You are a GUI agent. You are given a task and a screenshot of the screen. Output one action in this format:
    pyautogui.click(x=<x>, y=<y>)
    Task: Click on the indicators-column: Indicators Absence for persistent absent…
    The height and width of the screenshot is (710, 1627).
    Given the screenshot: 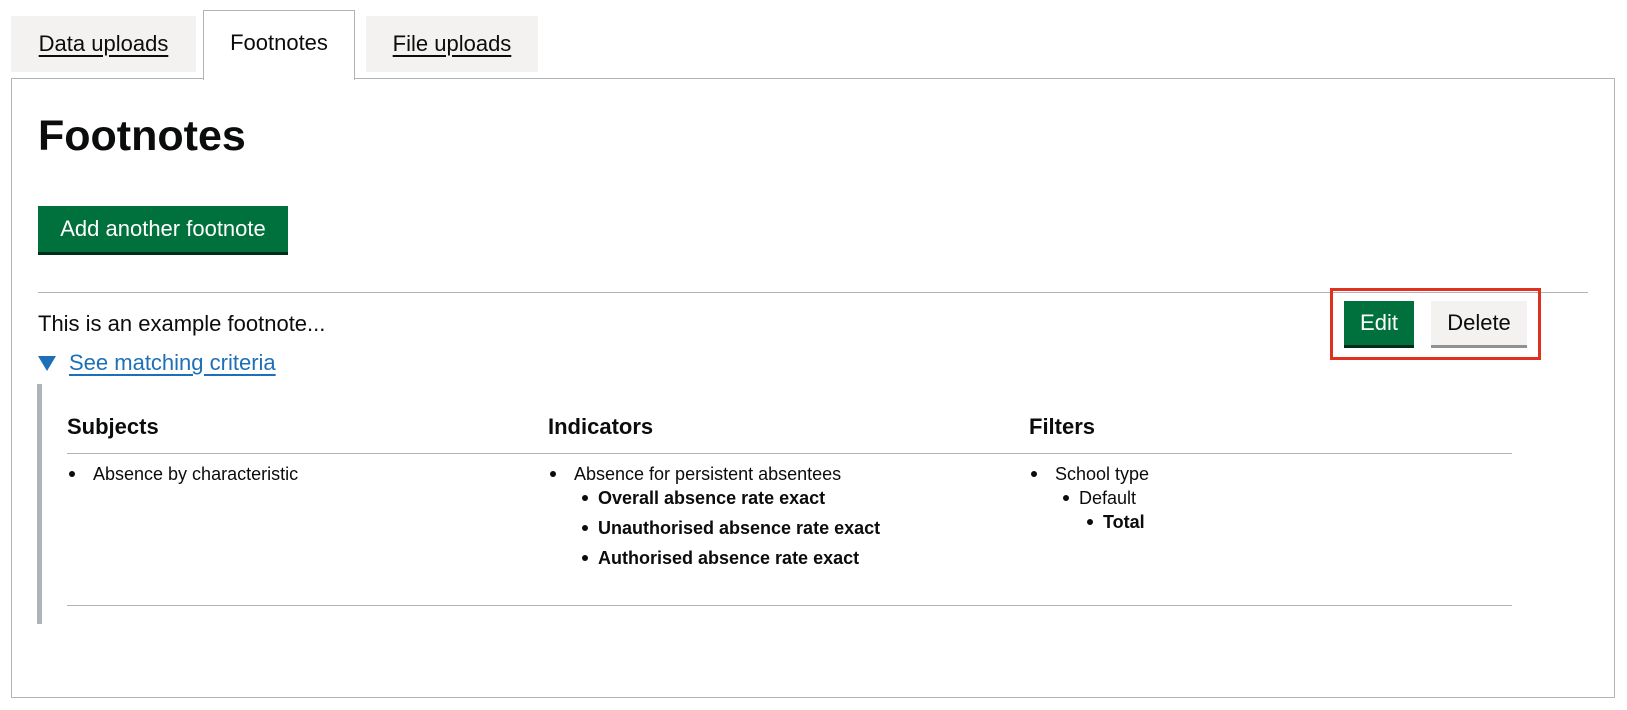 What is the action you would take?
    pyautogui.click(x=783, y=495)
    